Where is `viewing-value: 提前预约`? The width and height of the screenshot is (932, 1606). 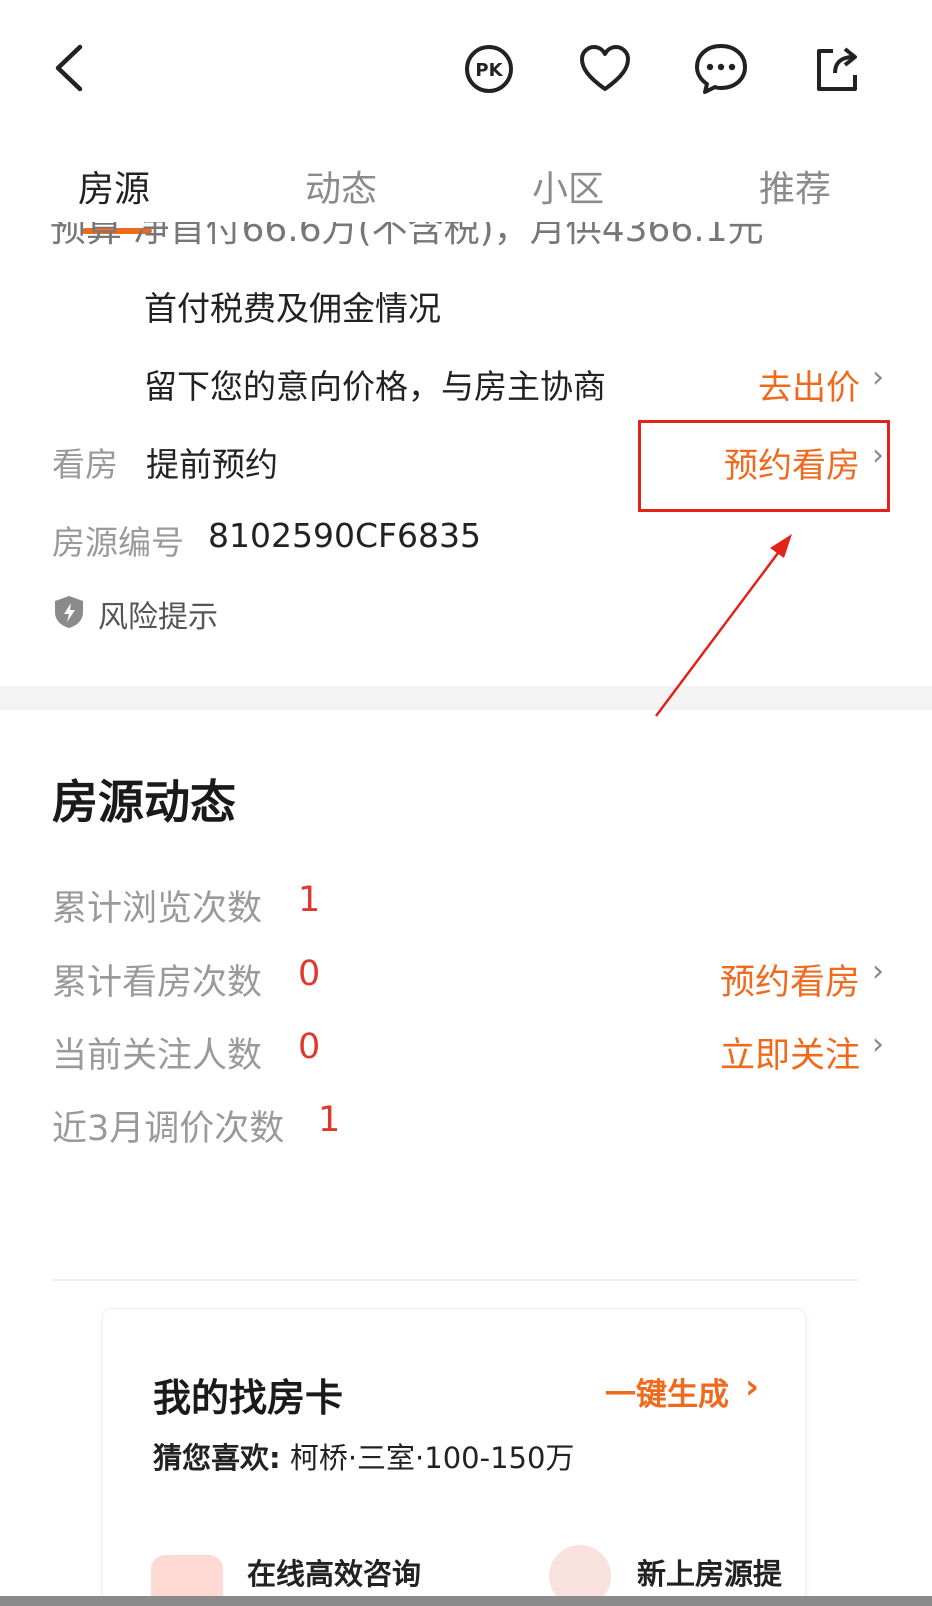
viewing-value: 提前预约 is located at coordinates (212, 464).